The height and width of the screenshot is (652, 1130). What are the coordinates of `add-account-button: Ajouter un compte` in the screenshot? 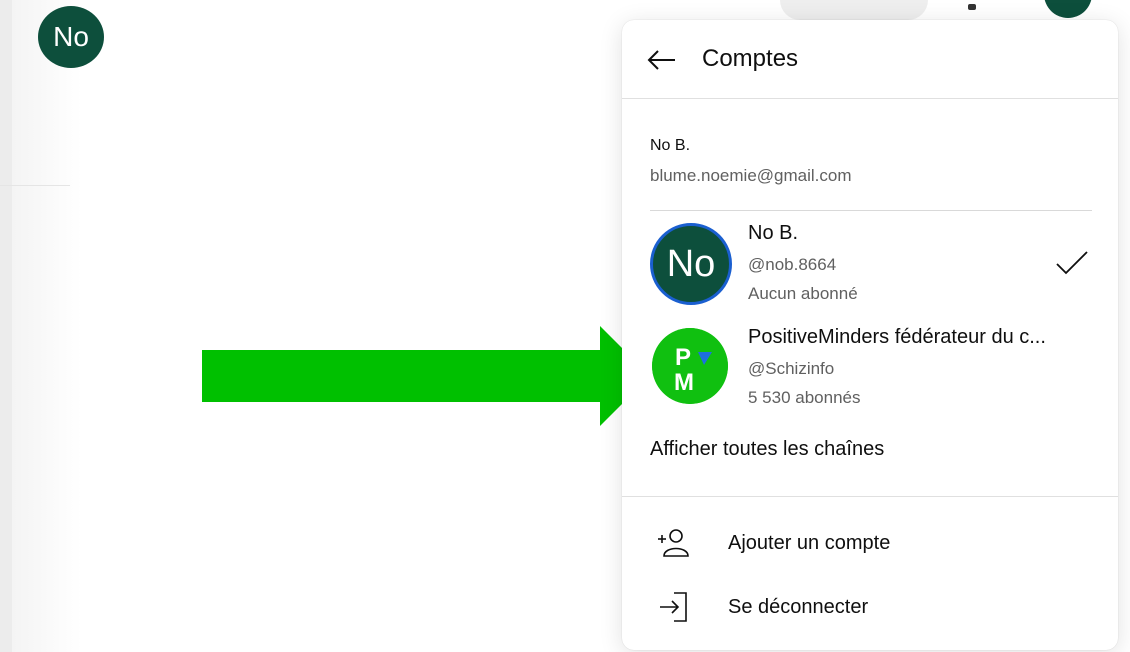 It's located at (870, 542).